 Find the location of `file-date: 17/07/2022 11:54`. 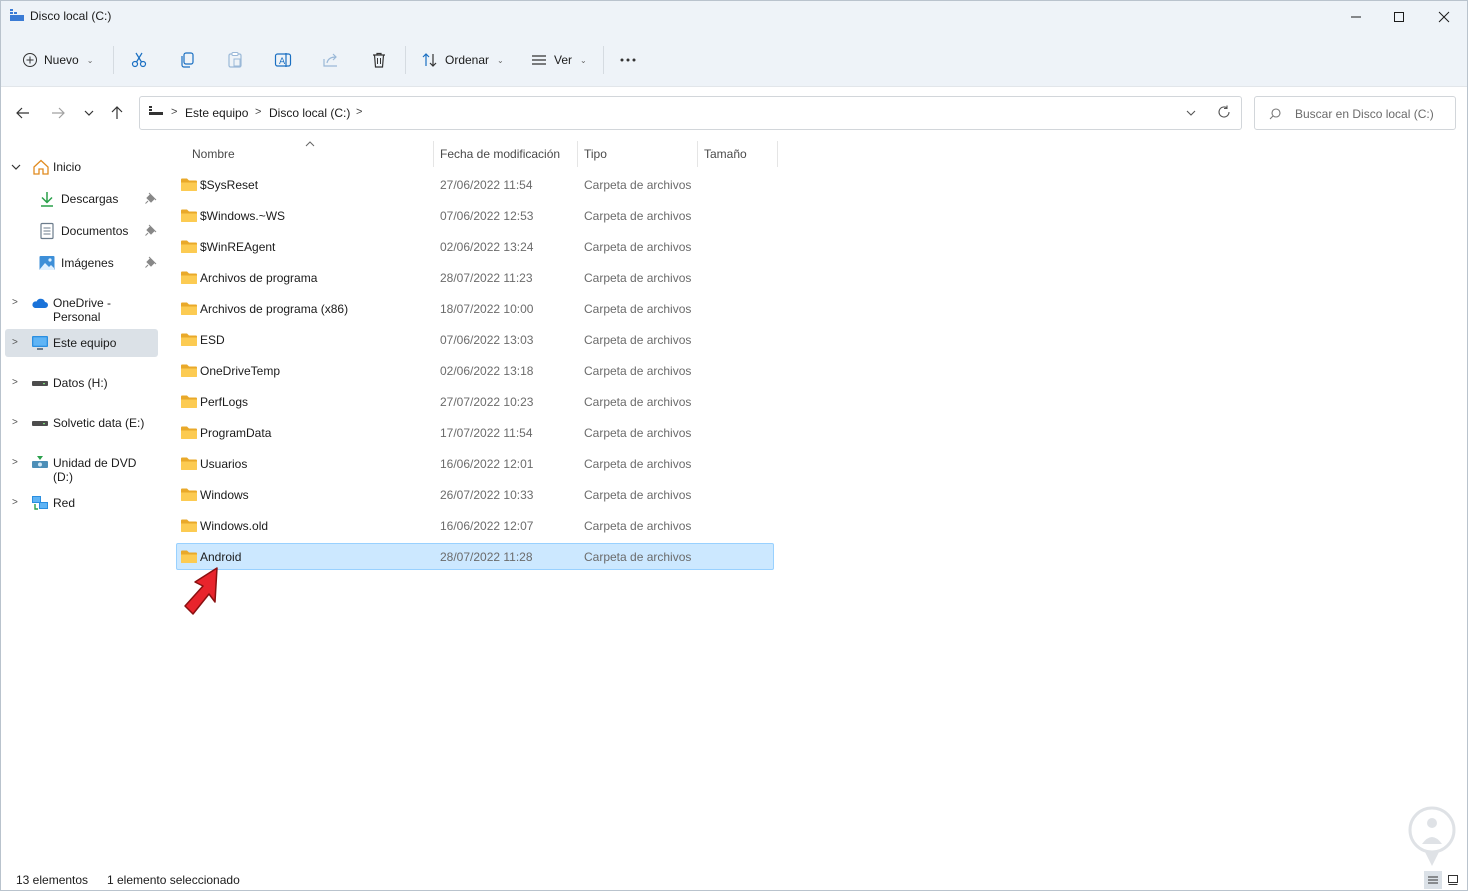

file-date: 17/07/2022 11:54 is located at coordinates (486, 433).